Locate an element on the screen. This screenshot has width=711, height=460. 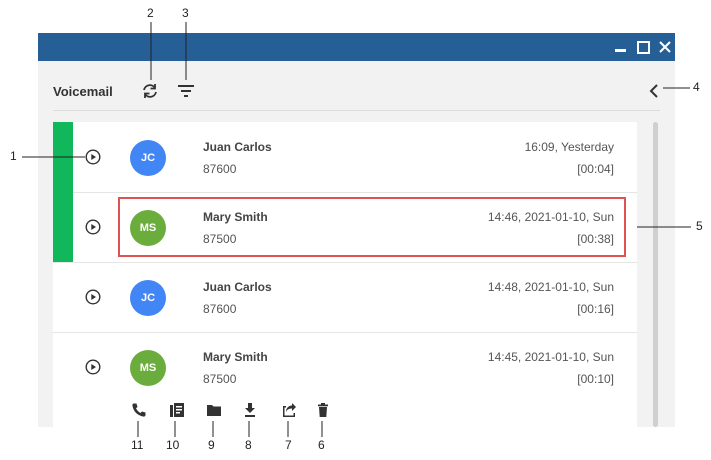
callout-8: 8 is located at coordinates (248, 445).